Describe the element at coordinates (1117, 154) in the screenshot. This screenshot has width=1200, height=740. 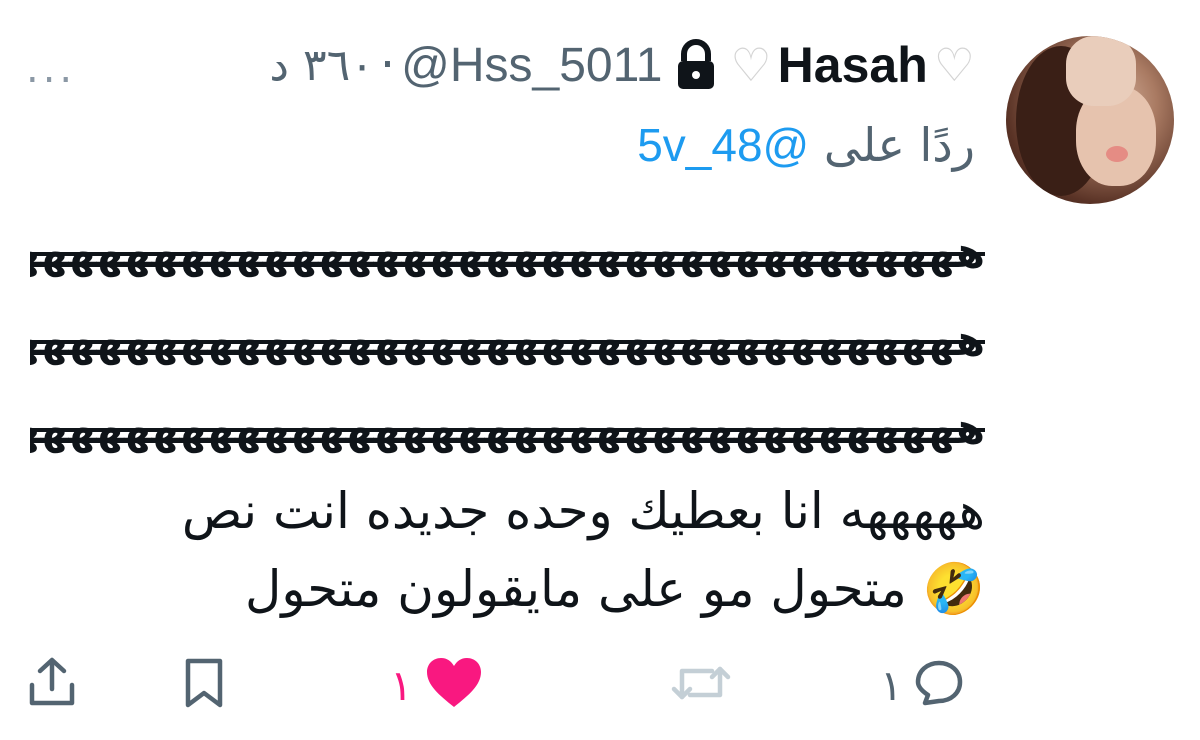
I see `avatar-cheek` at that location.